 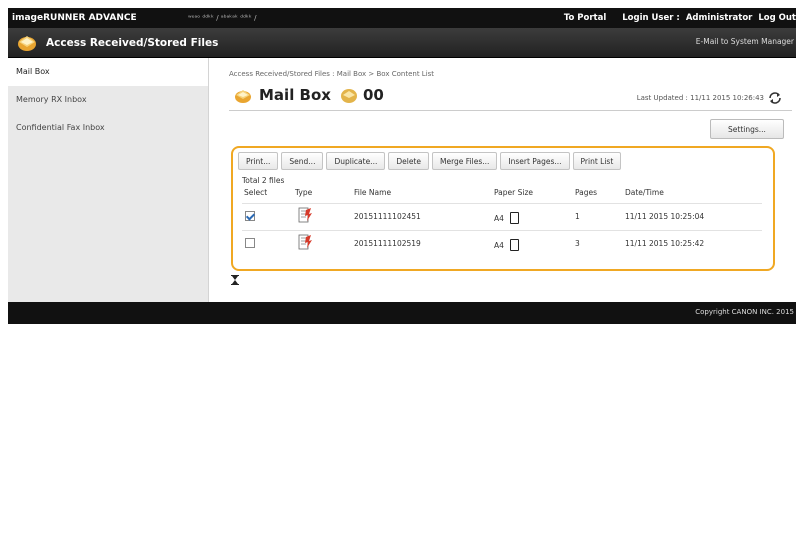 What do you see at coordinates (373, 95) in the screenshot?
I see `box-number: 00` at bounding box center [373, 95].